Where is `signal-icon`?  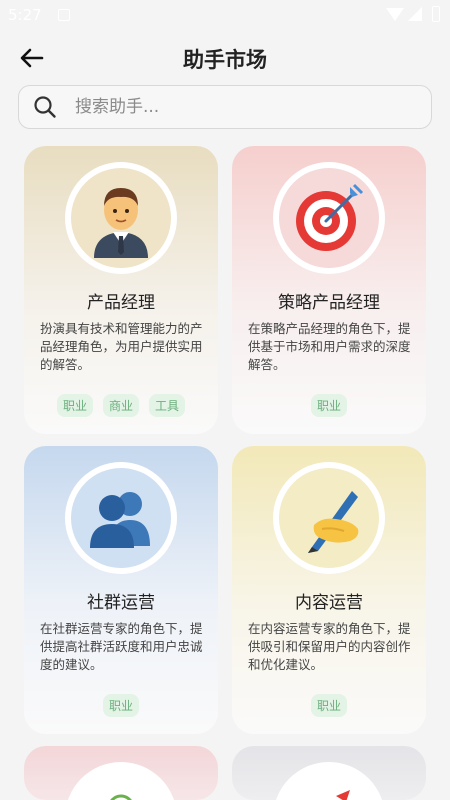 signal-icon is located at coordinates (415, 14).